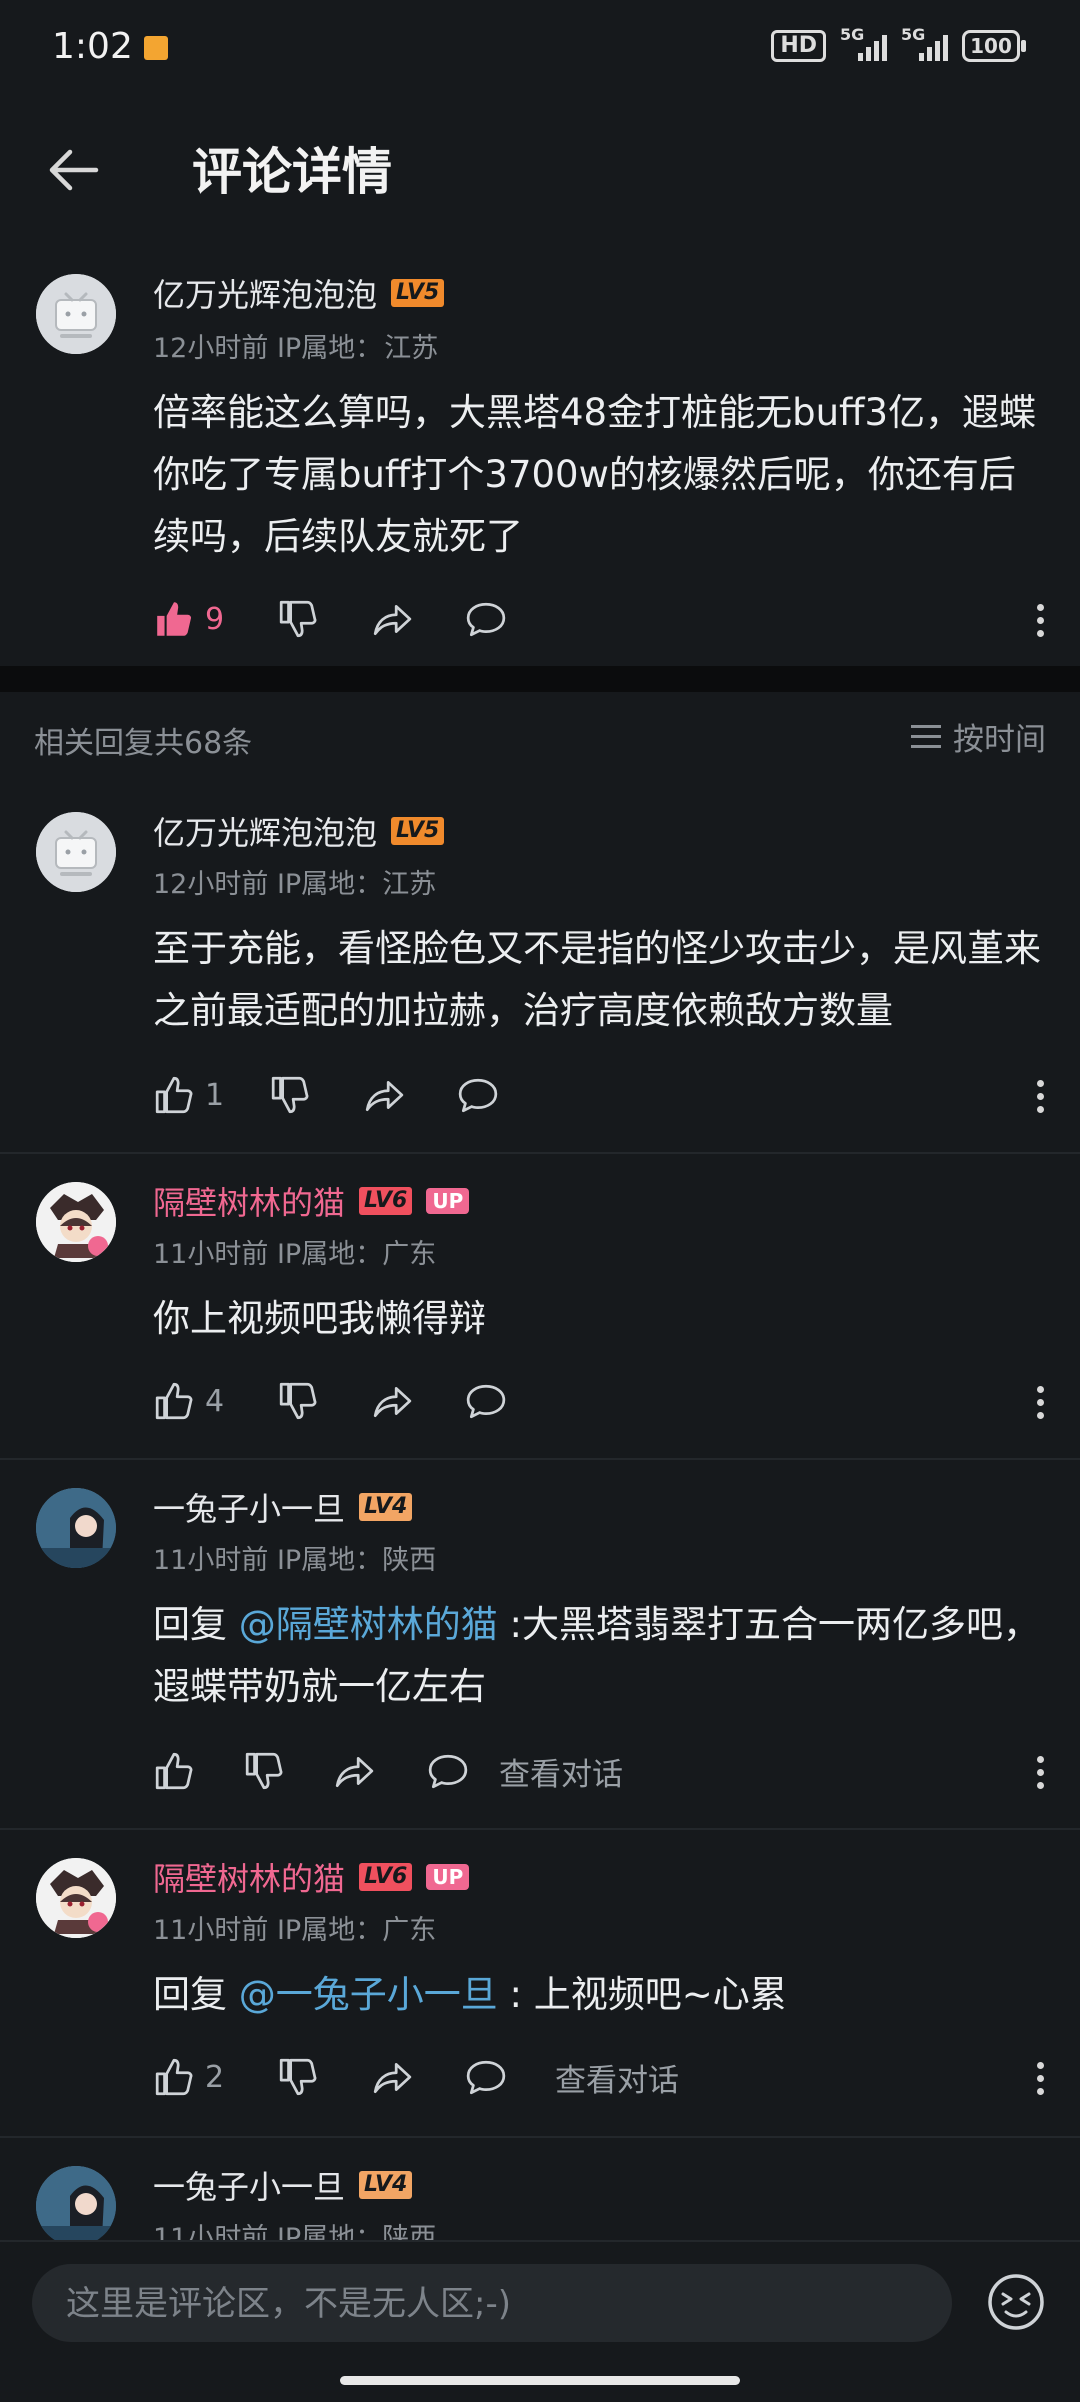  Describe the element at coordinates (292, 172) in the screenshot. I see `page-title: 评论详情` at that location.